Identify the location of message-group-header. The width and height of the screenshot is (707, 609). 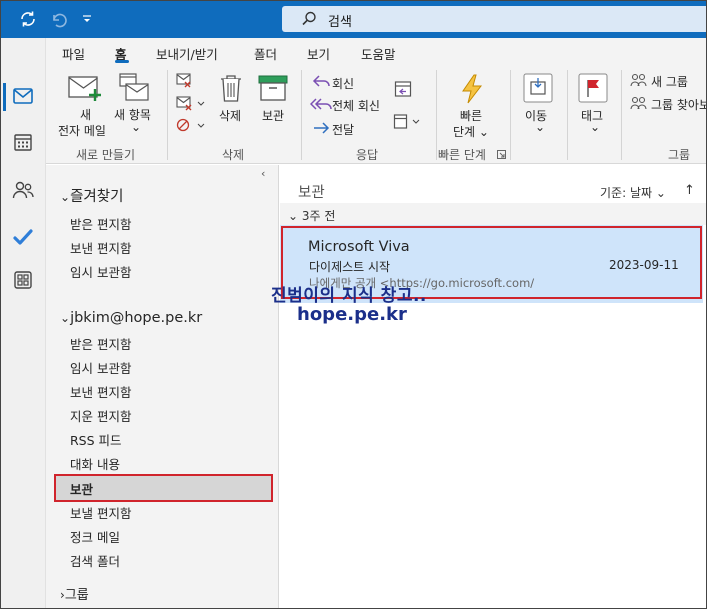
(493, 214).